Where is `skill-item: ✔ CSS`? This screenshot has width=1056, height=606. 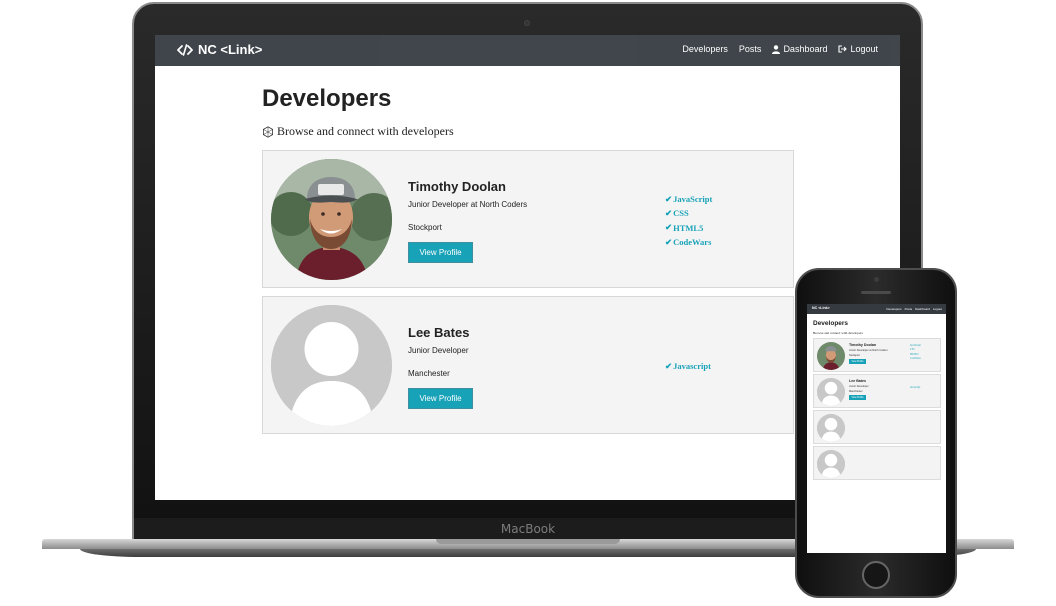
skill-item: ✔ CSS is located at coordinates (688, 213).